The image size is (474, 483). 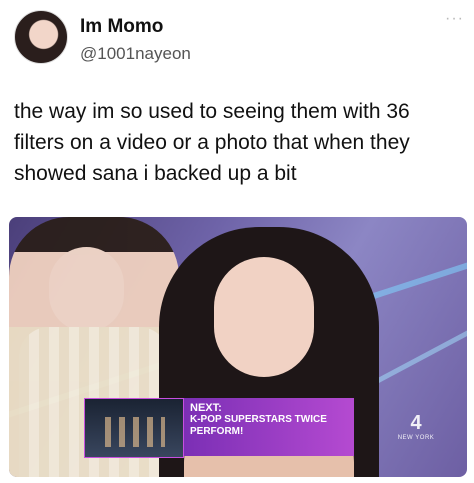 I want to click on next-text: NEXT: K-POP SUPERSTARS TWICE PERFORM!, so click(x=269, y=427).